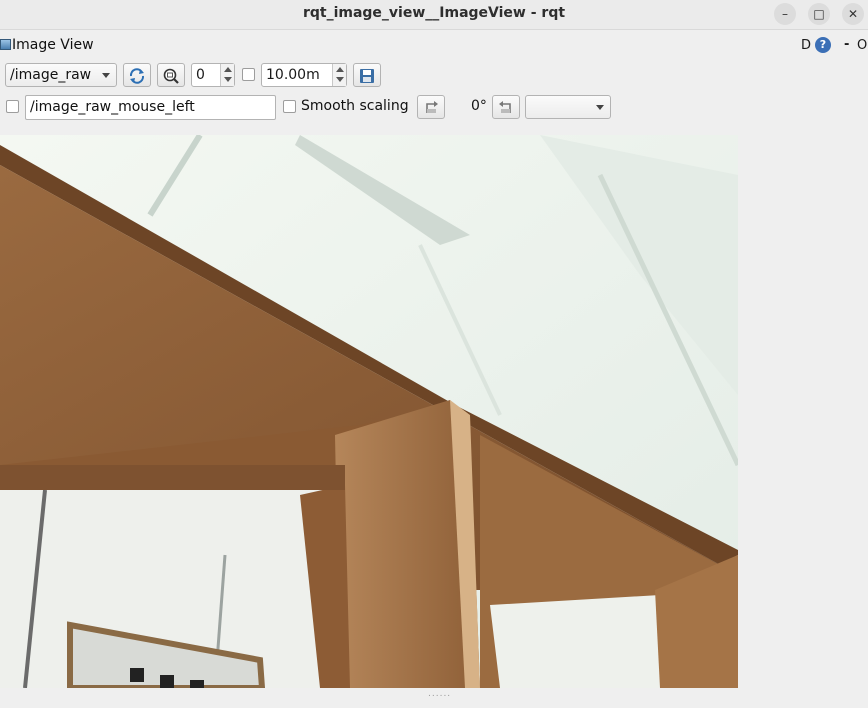 Image resolution: width=868 pixels, height=708 pixels. What do you see at coordinates (434, 46) in the screenshot?
I see `plugin-header: Image View D ? - O` at bounding box center [434, 46].